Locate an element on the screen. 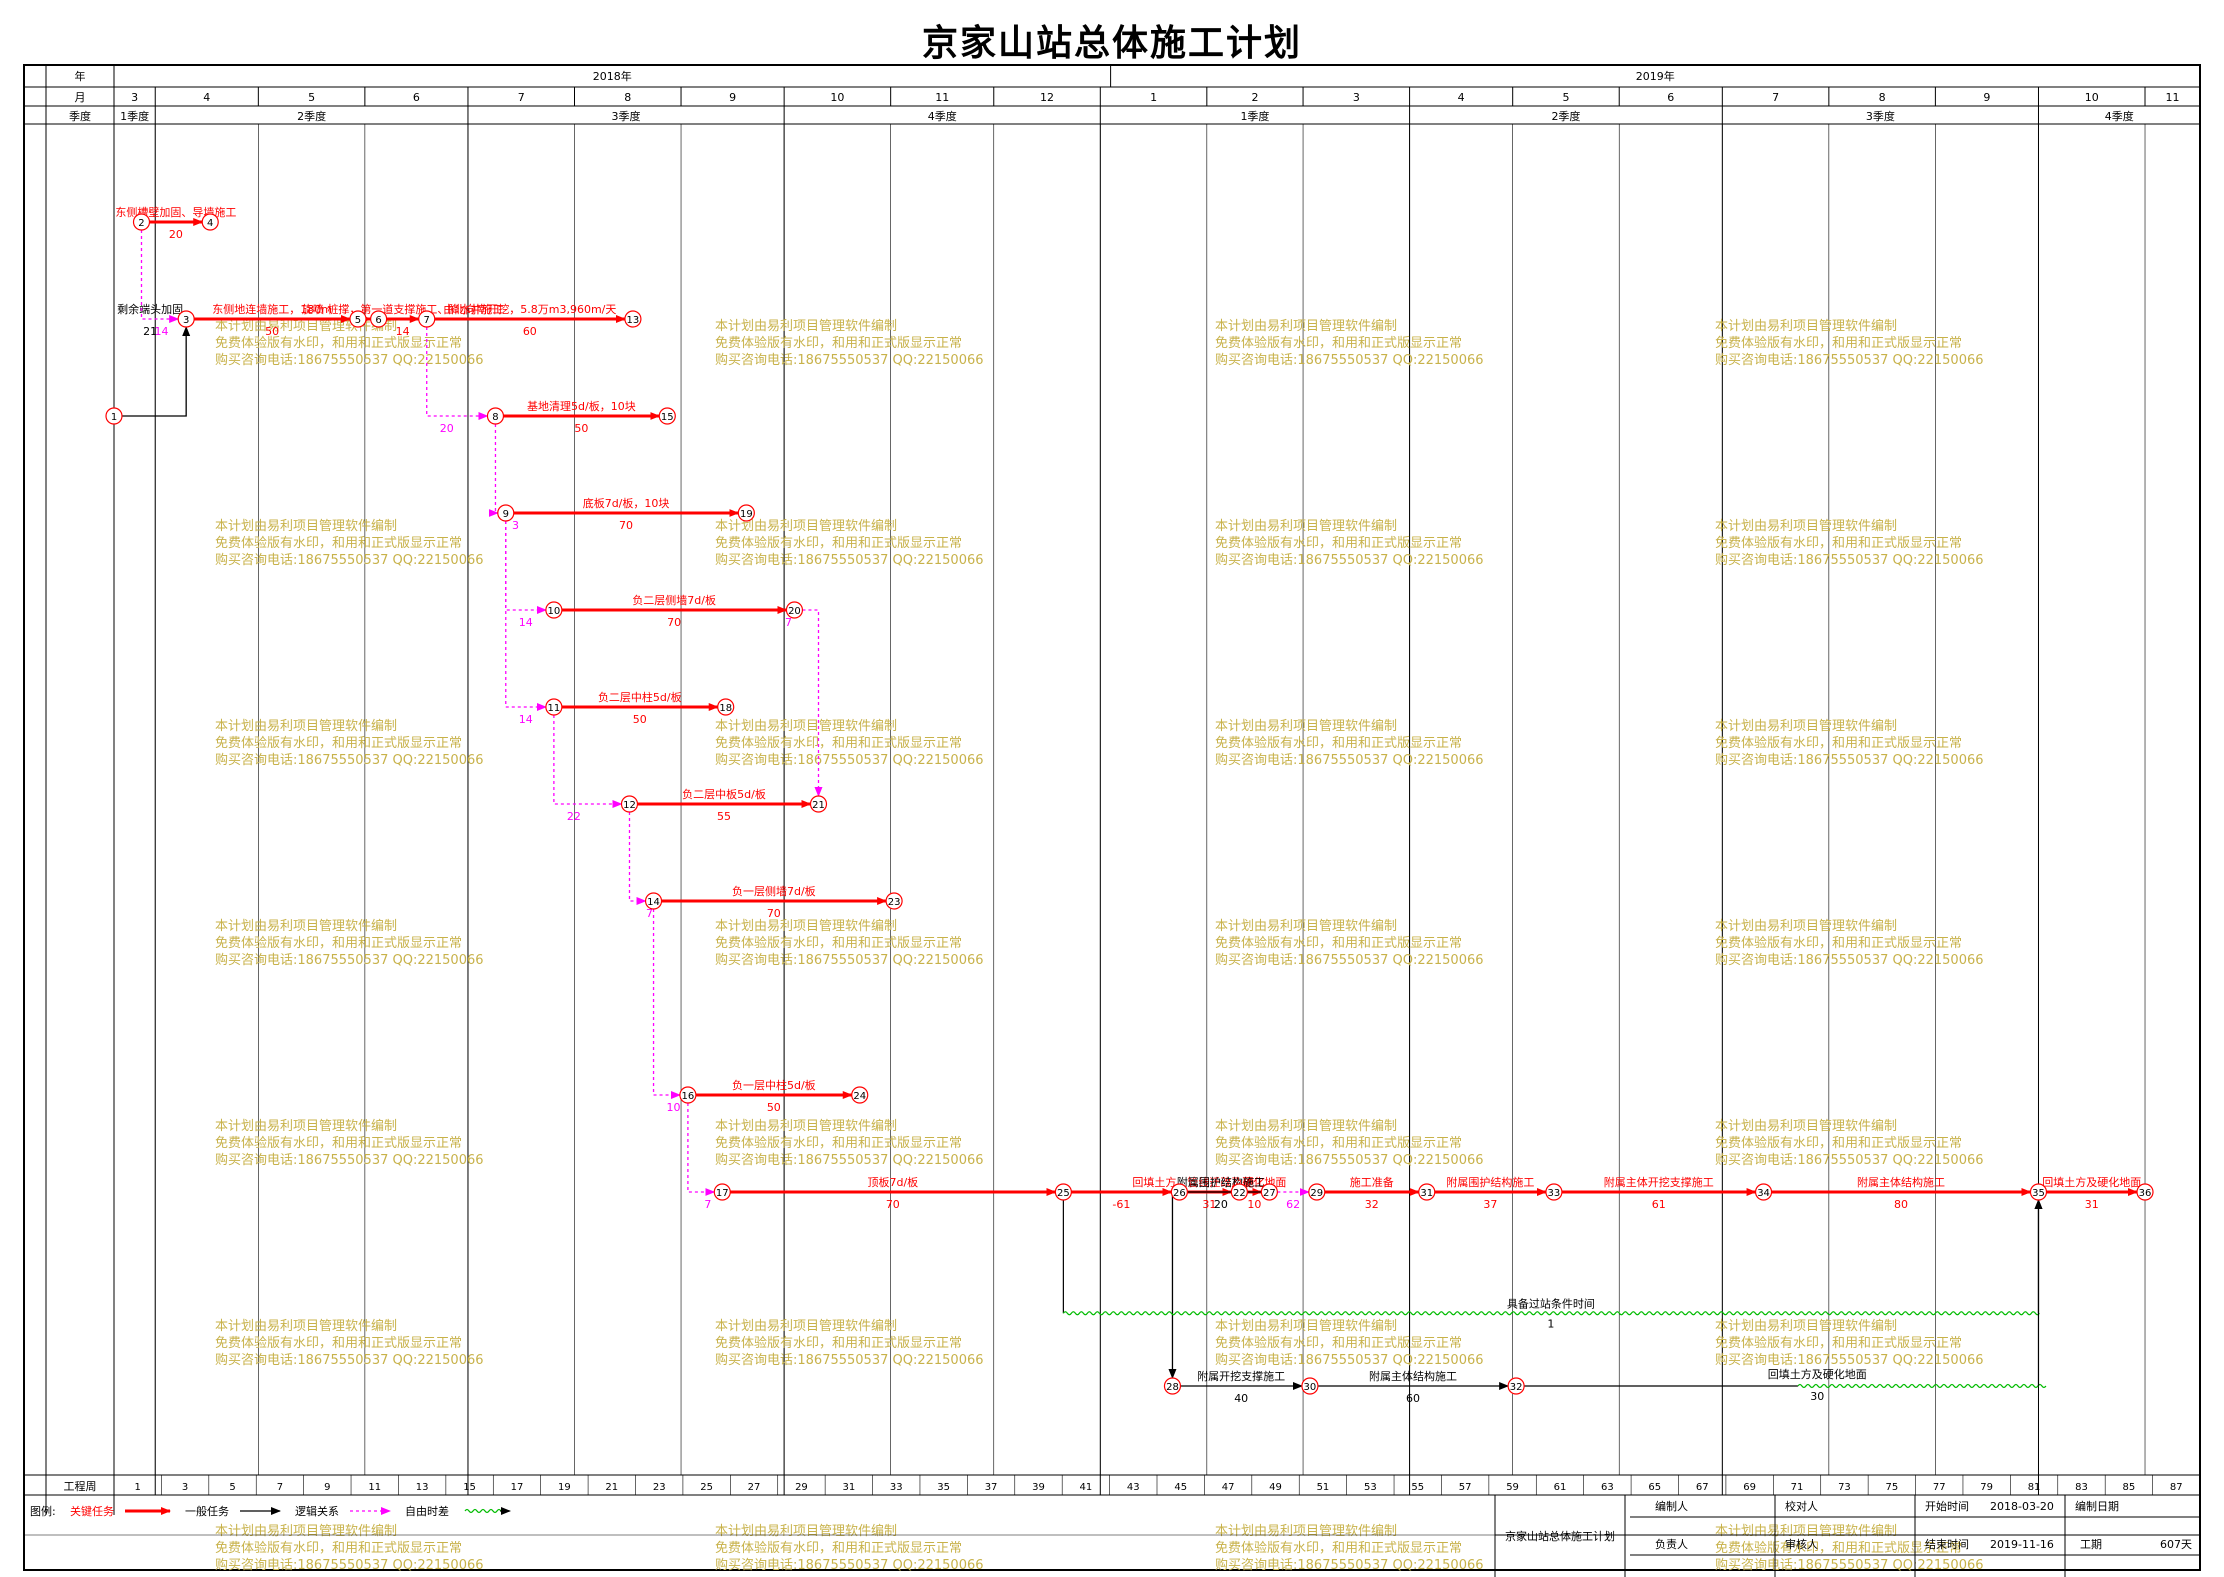 The width and height of the screenshot is (2224, 1577). node-label: 16 is located at coordinates (688, 1096).